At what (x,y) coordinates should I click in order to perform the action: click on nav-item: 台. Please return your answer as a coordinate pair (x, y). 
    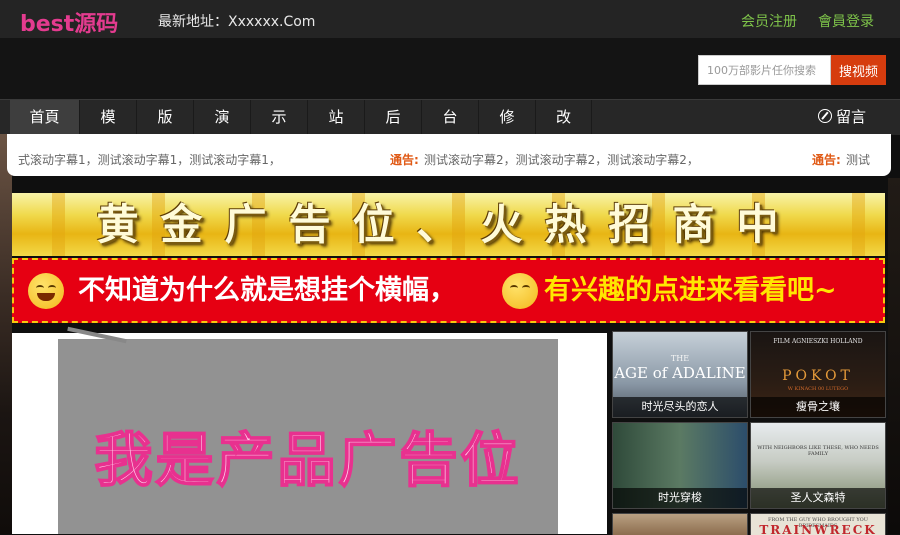
    Looking at the image, I should click on (450, 117).